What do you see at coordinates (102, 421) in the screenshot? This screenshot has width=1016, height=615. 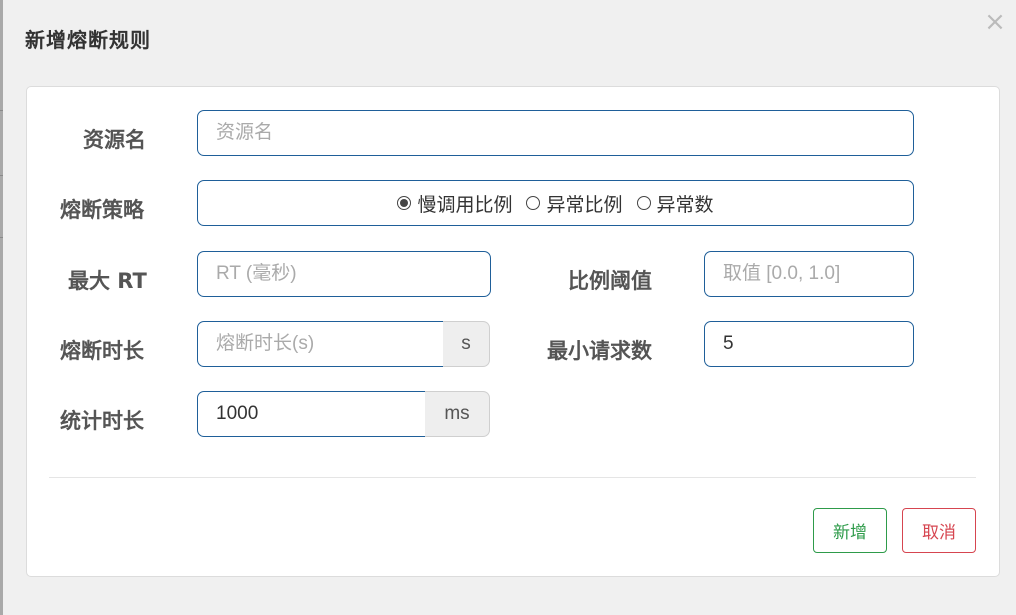 I see `stat-interval-label: 统计时长` at bounding box center [102, 421].